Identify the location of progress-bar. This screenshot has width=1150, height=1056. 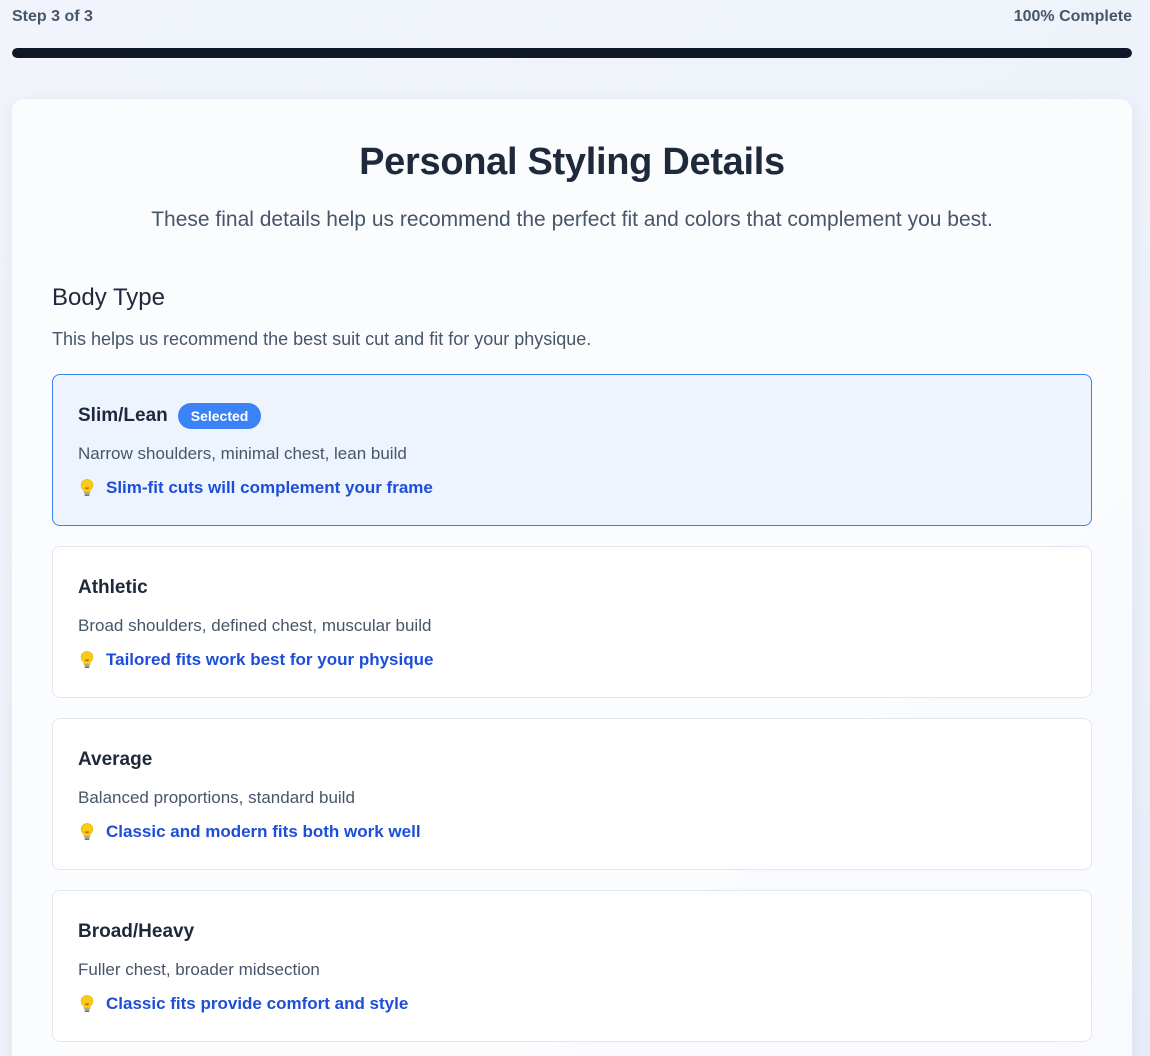
(572, 53).